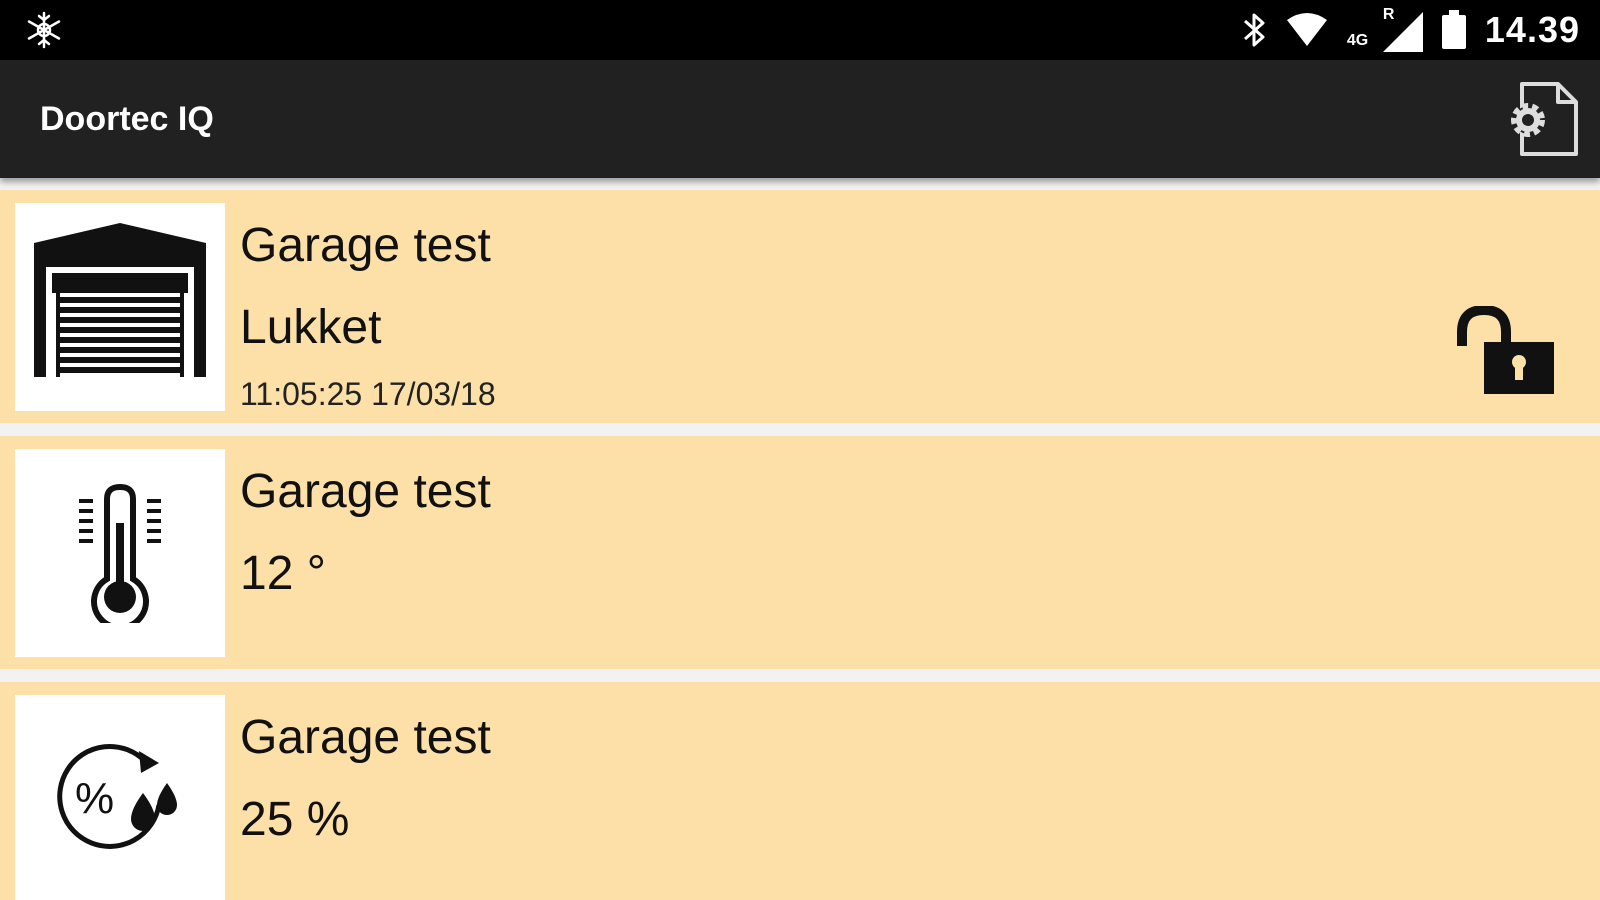 The height and width of the screenshot is (900, 1600). What do you see at coordinates (311, 327) in the screenshot?
I see `door-status: Lukket` at bounding box center [311, 327].